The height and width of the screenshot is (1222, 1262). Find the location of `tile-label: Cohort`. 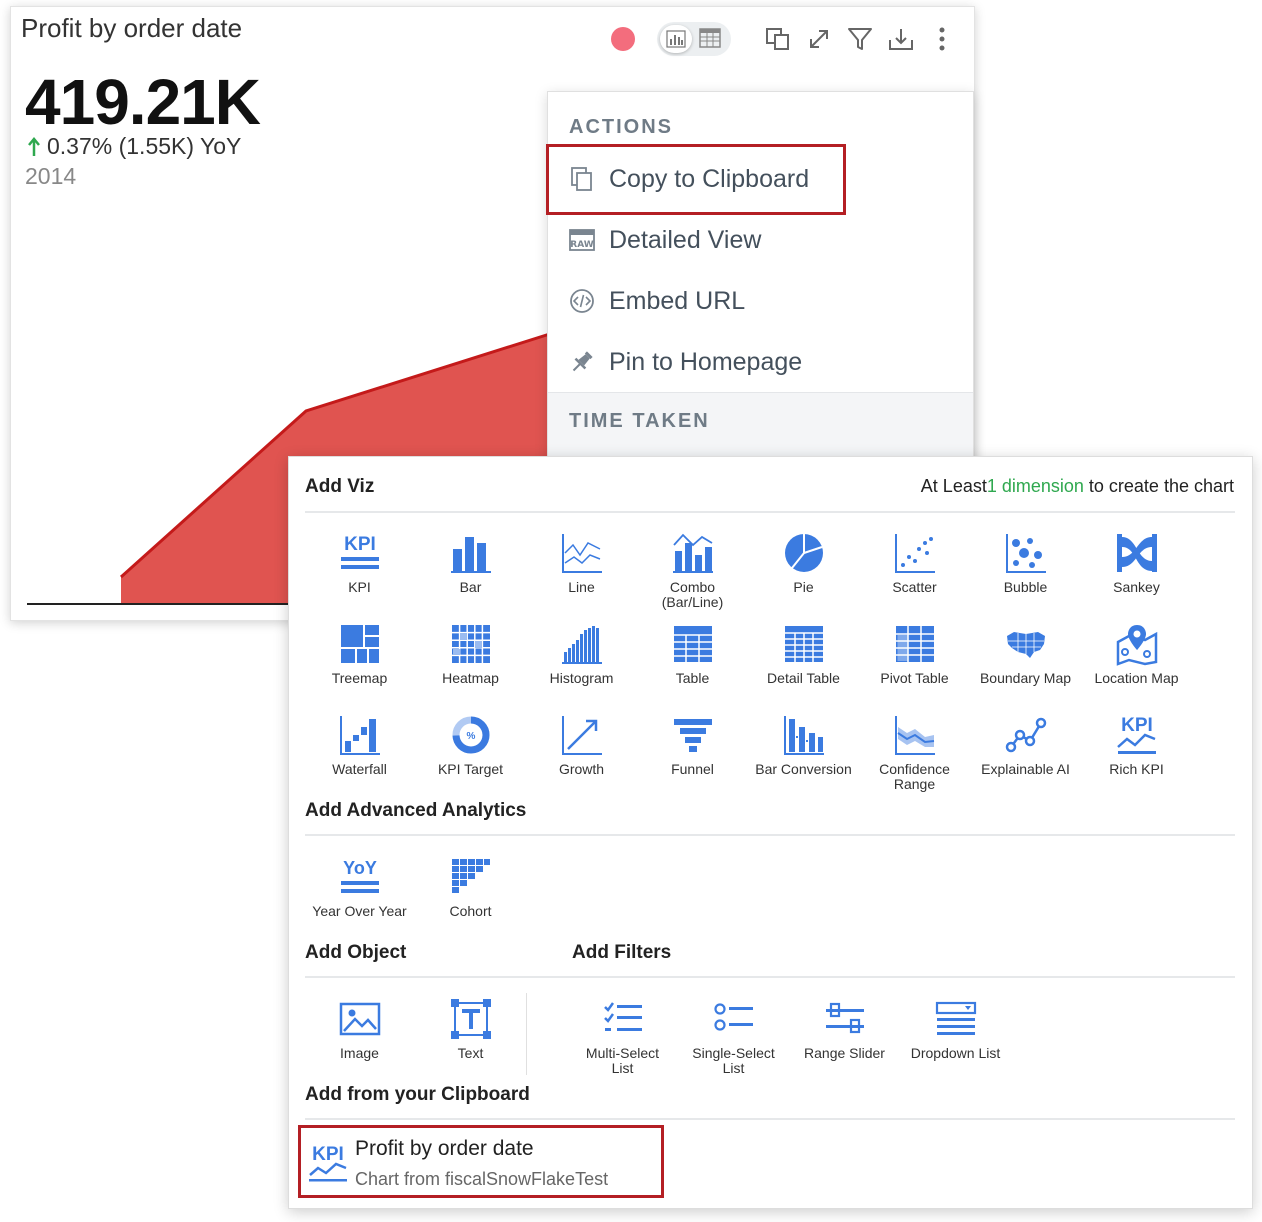

tile-label: Cohort is located at coordinates (470, 911).